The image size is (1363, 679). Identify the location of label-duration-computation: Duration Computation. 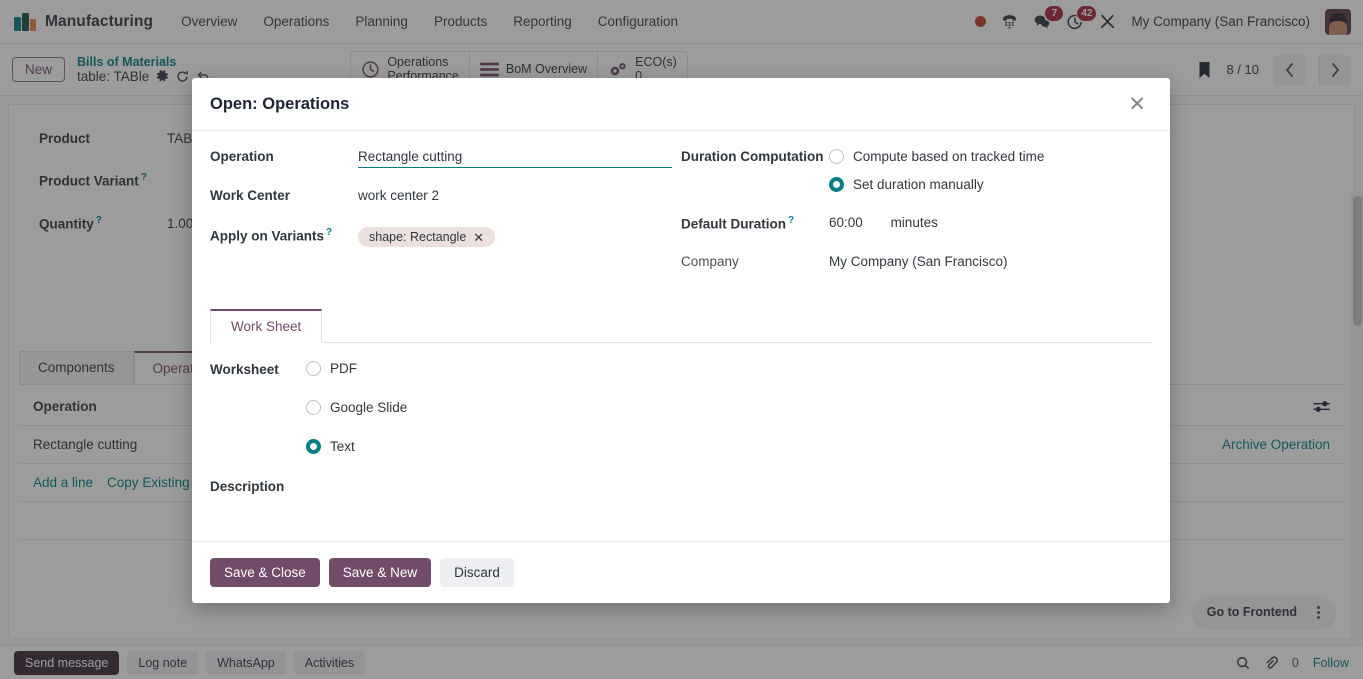
(752, 156).